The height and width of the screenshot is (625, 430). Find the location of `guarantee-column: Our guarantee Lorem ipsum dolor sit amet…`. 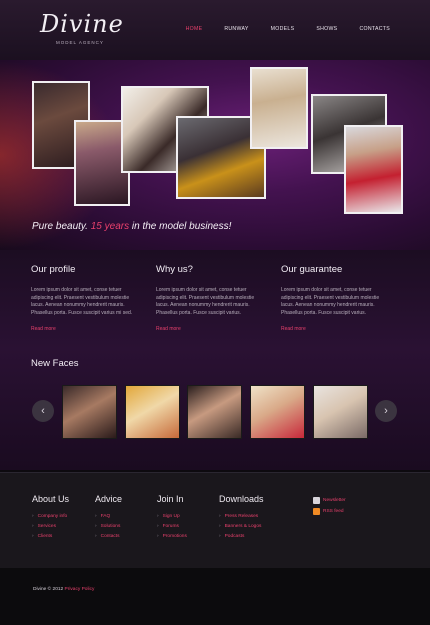

guarantee-column: Our guarantee Lorem ipsum dolor sit amet… is located at coordinates (336, 298).